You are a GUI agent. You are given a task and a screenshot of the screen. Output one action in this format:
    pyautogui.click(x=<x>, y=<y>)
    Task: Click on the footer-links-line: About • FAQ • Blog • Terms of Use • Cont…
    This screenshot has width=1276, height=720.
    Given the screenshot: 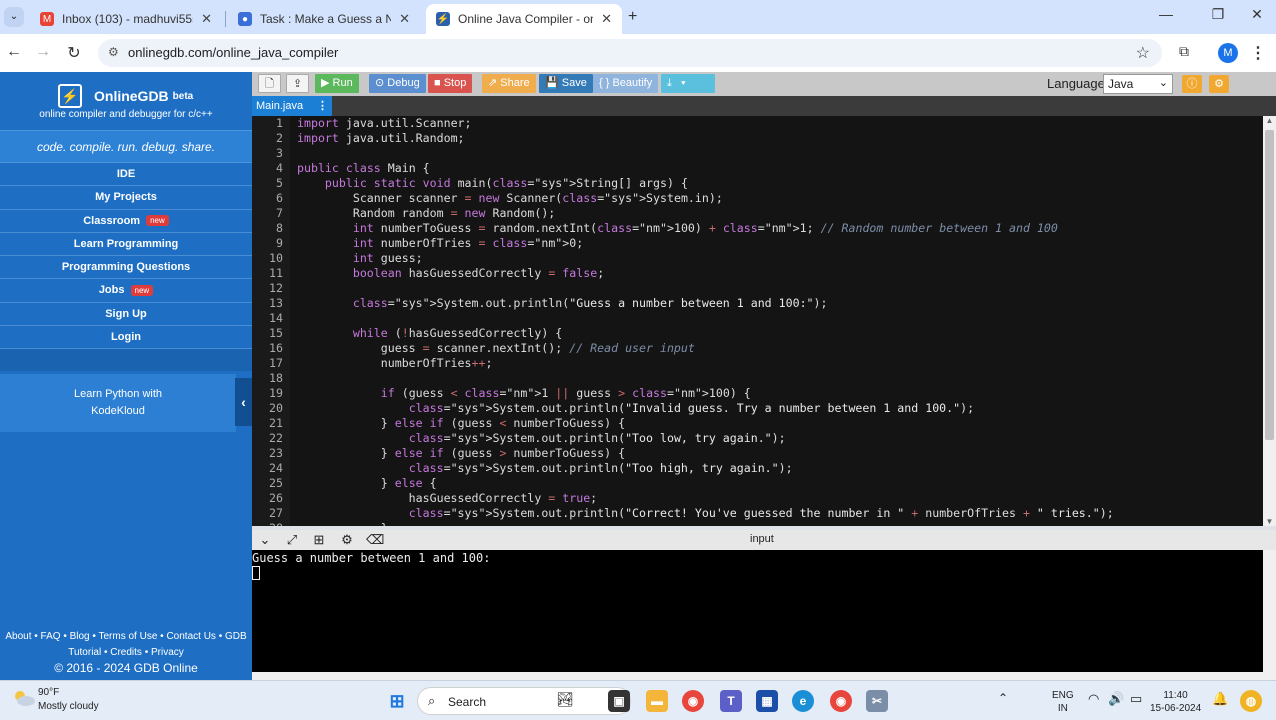 What is the action you would take?
    pyautogui.click(x=126, y=637)
    